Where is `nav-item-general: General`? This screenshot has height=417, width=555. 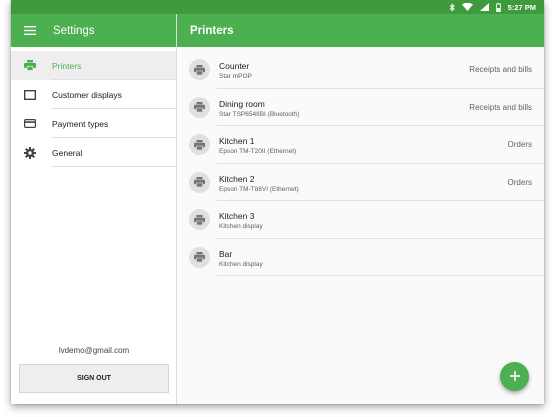 nav-item-general: General is located at coordinates (93, 152).